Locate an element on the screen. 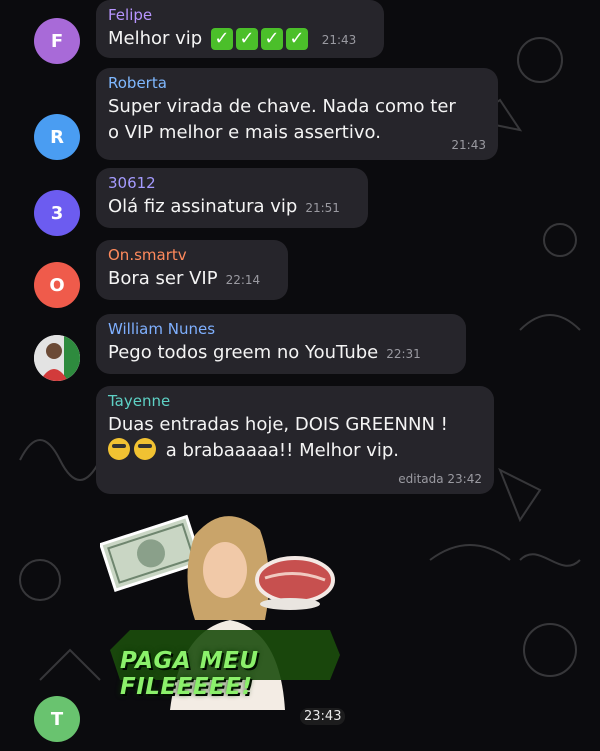 This screenshot has height=751, width=600. message-time: editada 23:42 is located at coordinates (440, 479).